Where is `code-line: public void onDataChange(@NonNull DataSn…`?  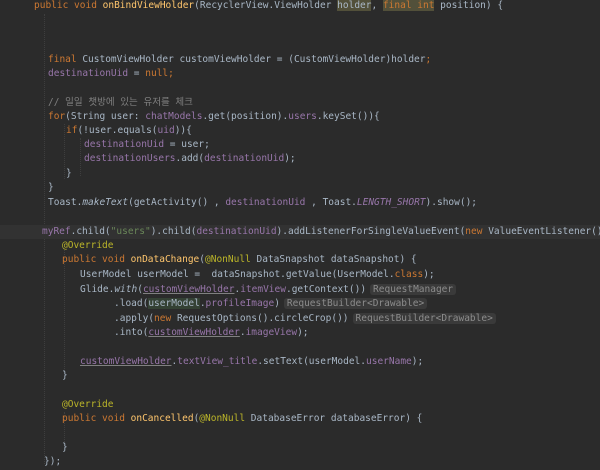
code-line: public void onDataChange(@NonNull DataSn… is located at coordinates (331, 260).